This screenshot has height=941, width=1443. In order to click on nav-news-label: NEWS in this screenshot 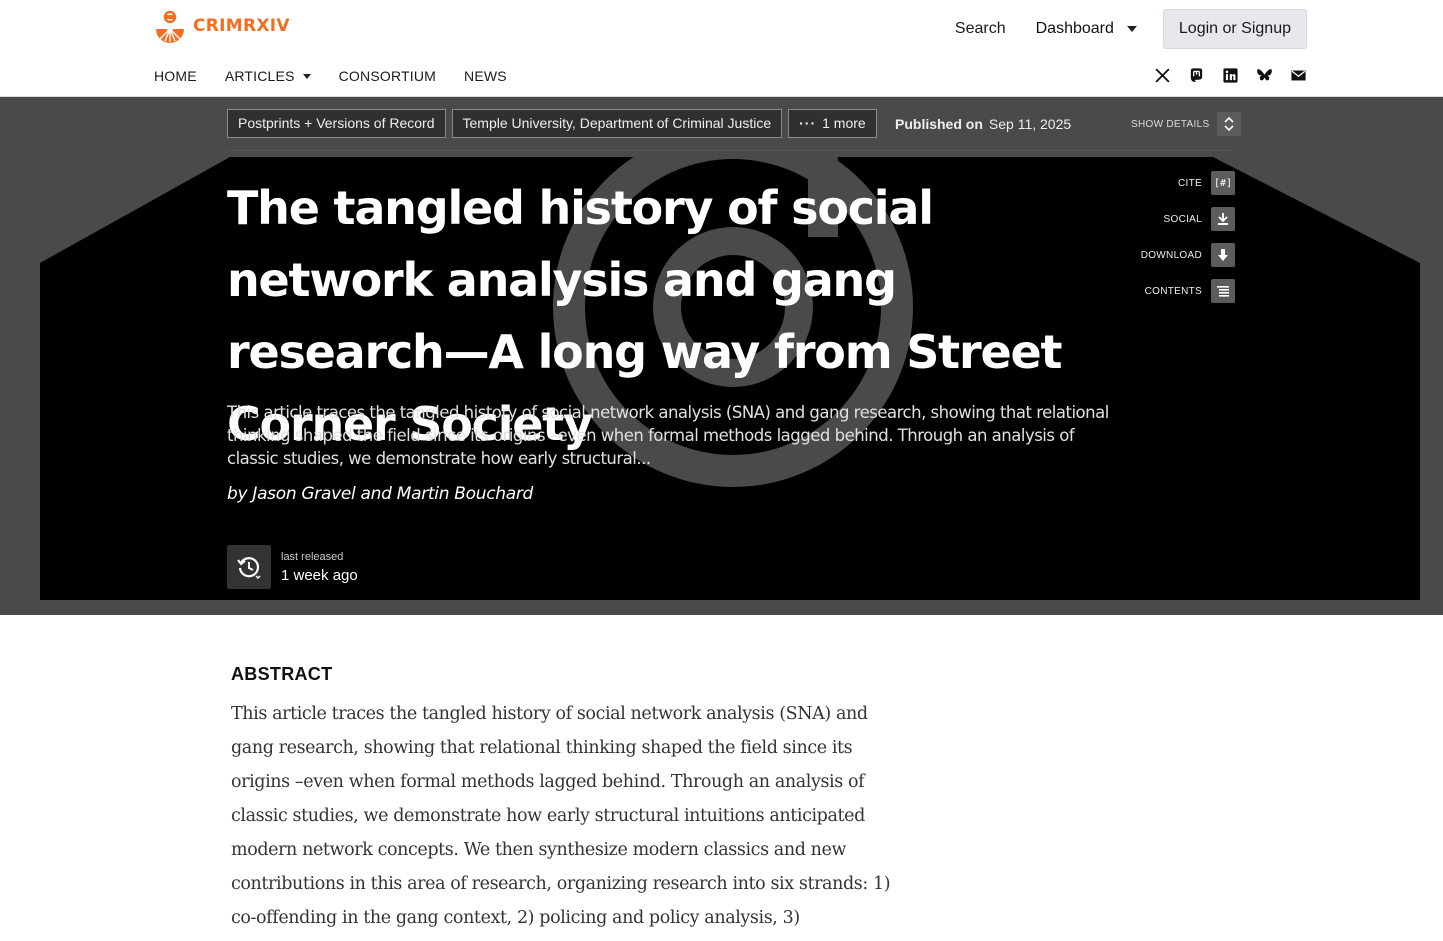, I will do `click(485, 76)`.